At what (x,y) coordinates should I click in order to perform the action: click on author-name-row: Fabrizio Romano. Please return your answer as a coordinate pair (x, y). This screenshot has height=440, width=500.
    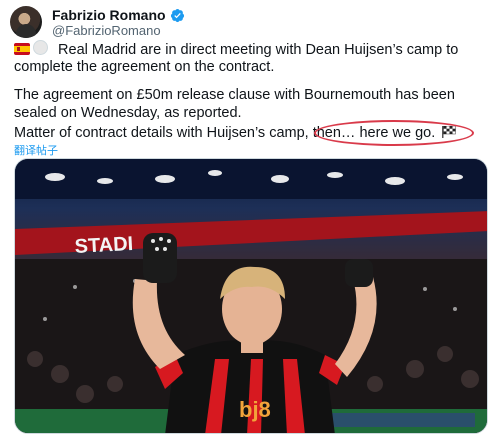
    Looking at the image, I should click on (118, 15).